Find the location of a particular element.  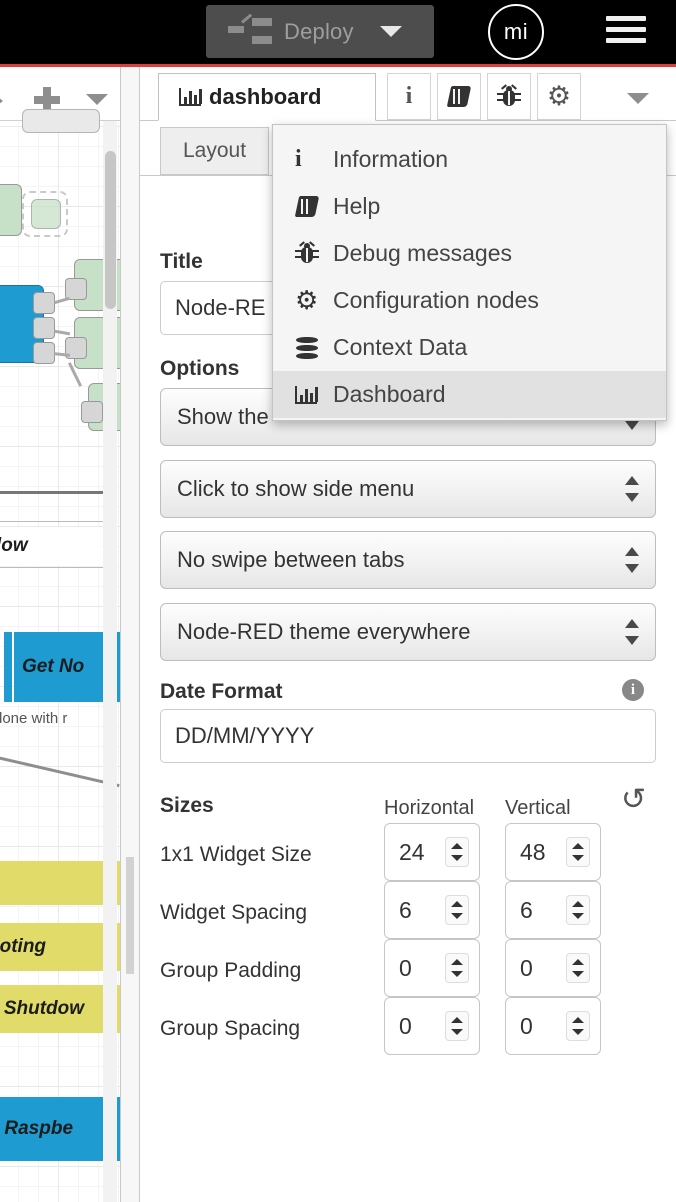

theme-select-value: Node-RED theme everywhere is located at coordinates (324, 631).